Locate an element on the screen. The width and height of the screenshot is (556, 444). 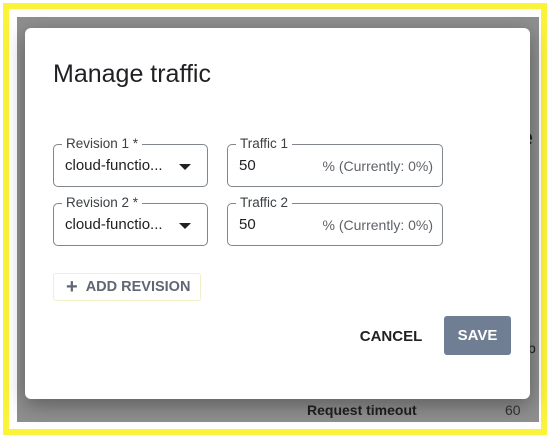
traffic-2-input: Traffic 2 50 % (Currently: 0%) is located at coordinates (335, 220).